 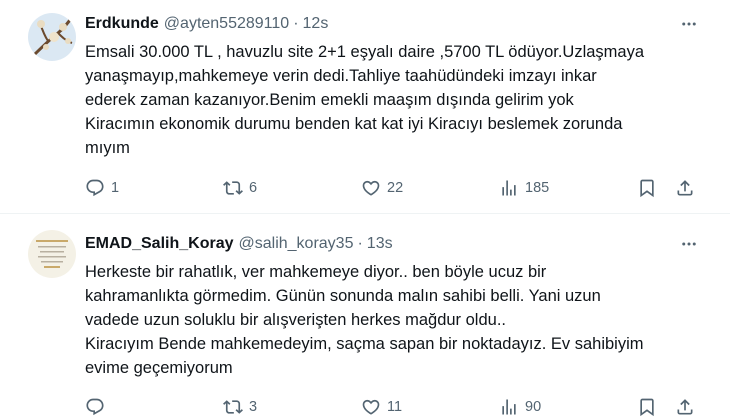 I want to click on views-button: 185, so click(x=524, y=188).